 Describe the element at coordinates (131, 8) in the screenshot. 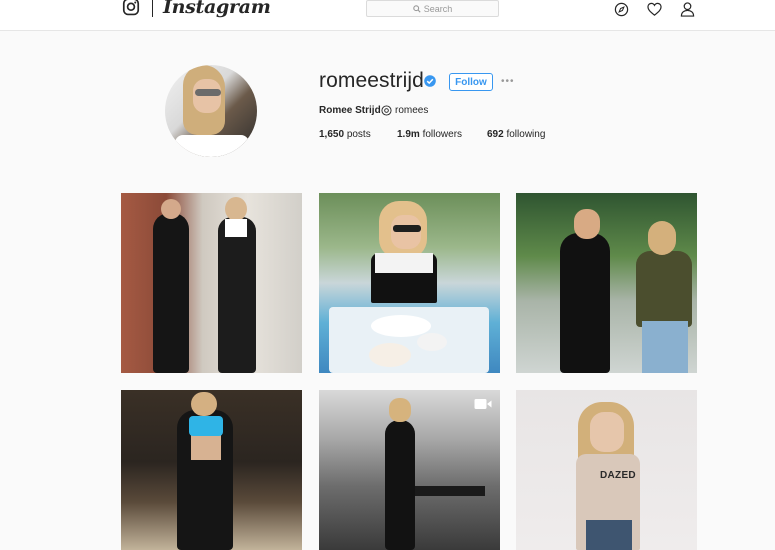

I see `instagram-camera-icon` at that location.